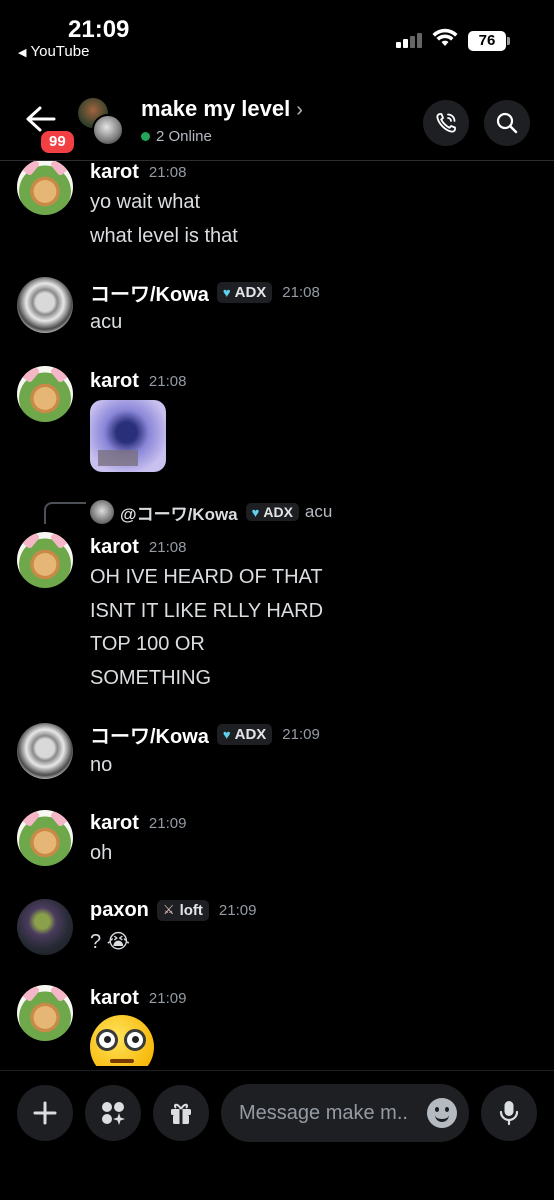 The width and height of the screenshot is (554, 1200). I want to click on add-attachment-button, so click(45, 1113).